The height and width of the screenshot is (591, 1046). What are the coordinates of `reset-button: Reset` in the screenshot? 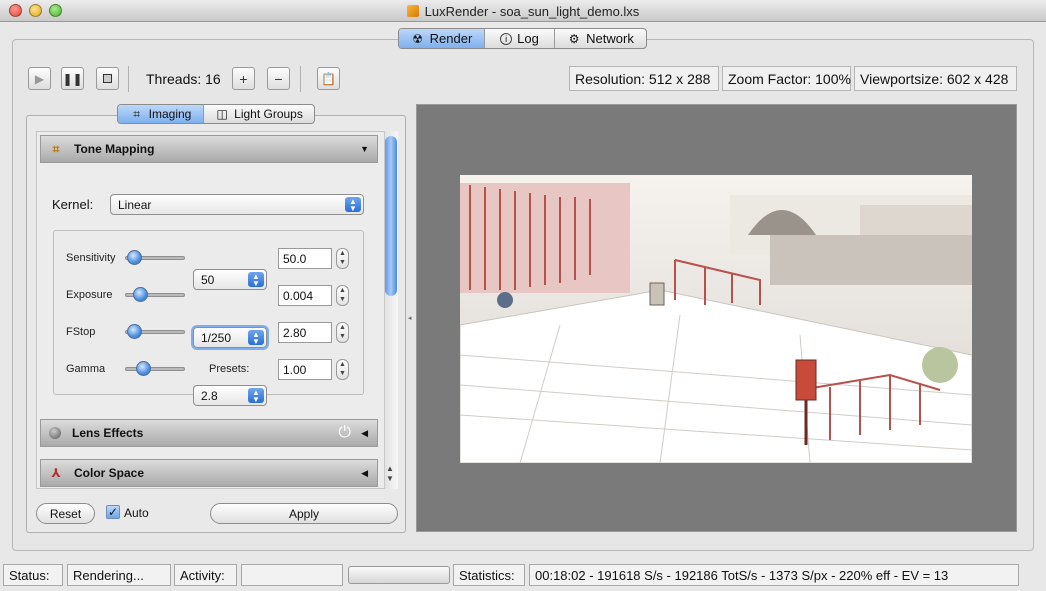 It's located at (65, 513).